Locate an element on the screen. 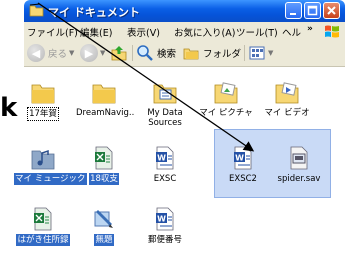  pictures-folder-icon is located at coordinates (226, 93).